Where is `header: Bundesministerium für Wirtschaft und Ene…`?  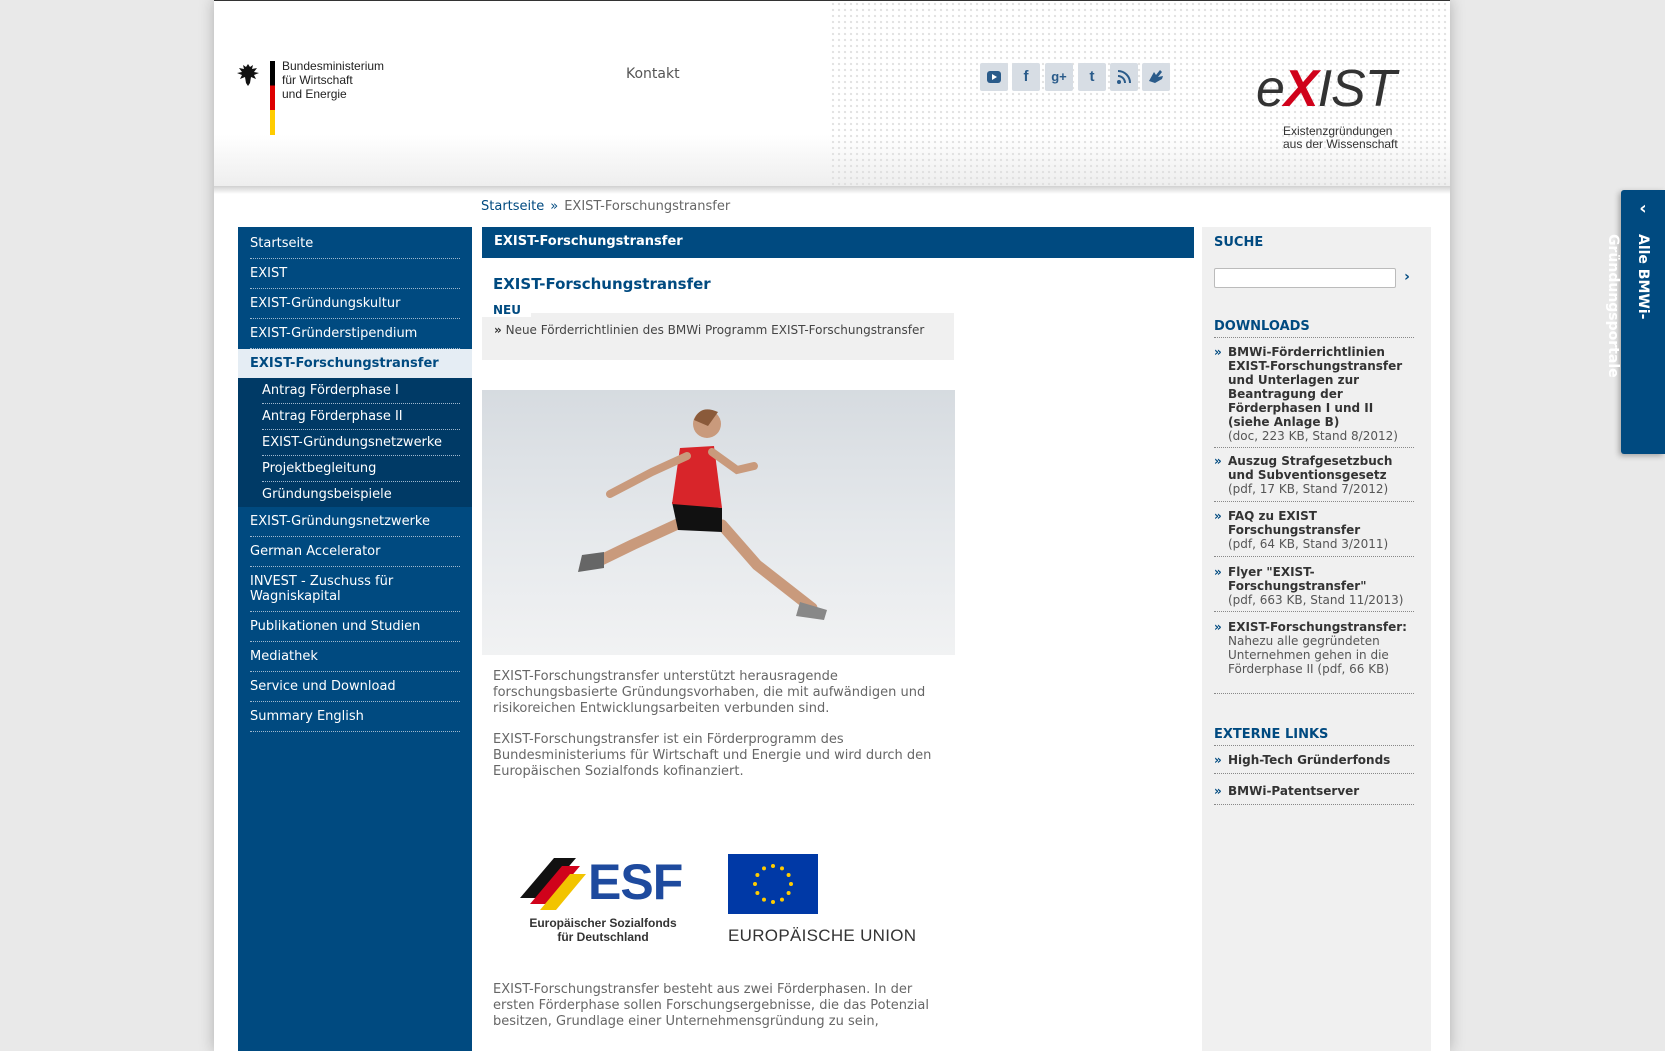 header: Bundesministerium für Wirtschaft und Ene… is located at coordinates (832, 96).